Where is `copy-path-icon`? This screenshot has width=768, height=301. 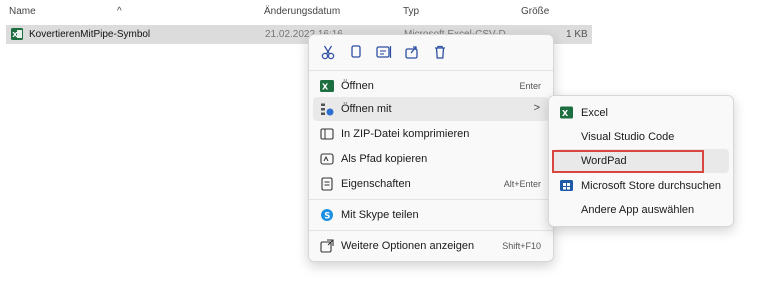
copy-path-icon is located at coordinates (327, 159).